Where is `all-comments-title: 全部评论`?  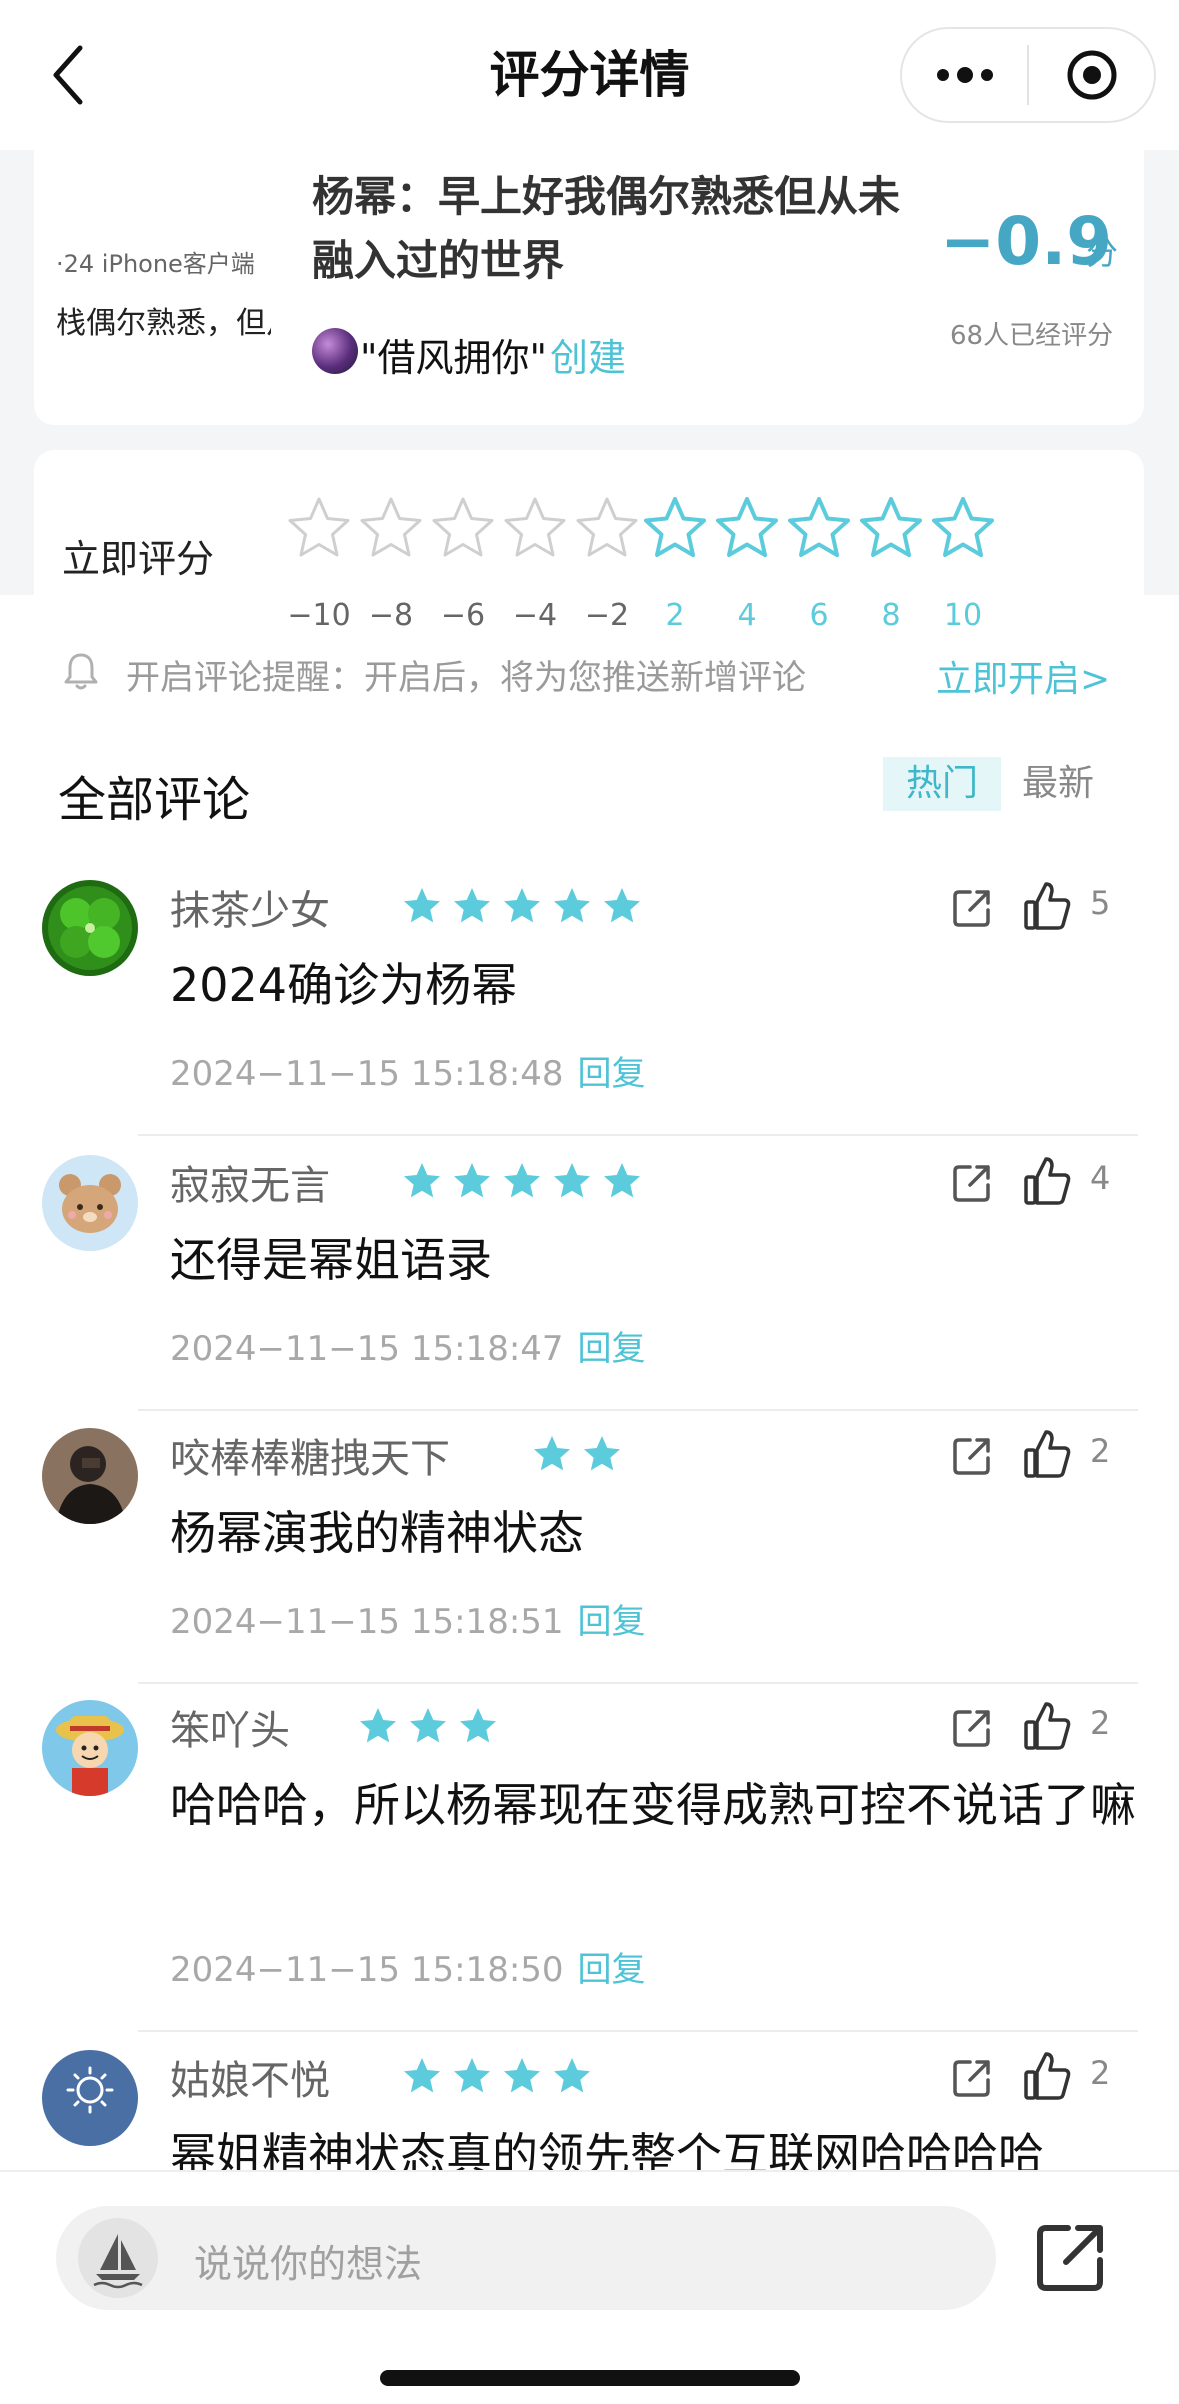 all-comments-title: 全部评论 is located at coordinates (154, 800).